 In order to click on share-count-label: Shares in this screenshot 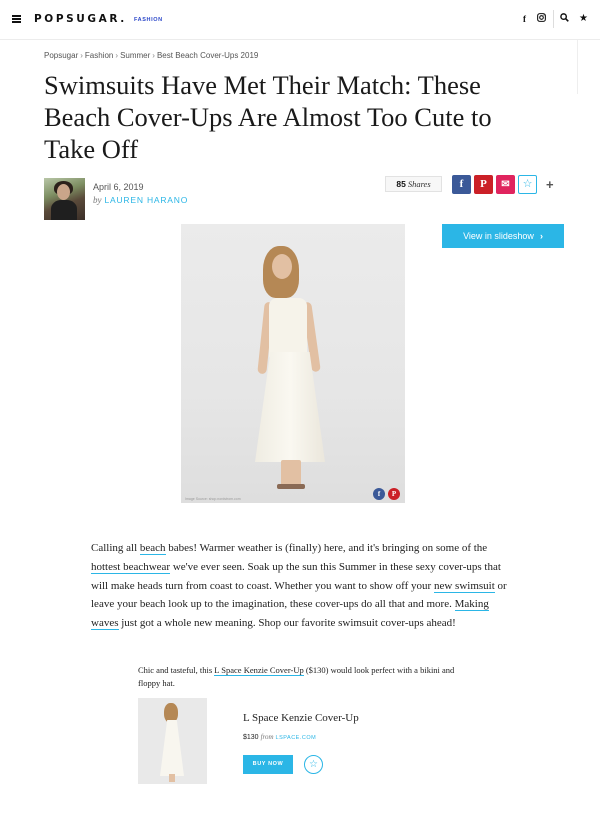, I will do `click(419, 184)`.